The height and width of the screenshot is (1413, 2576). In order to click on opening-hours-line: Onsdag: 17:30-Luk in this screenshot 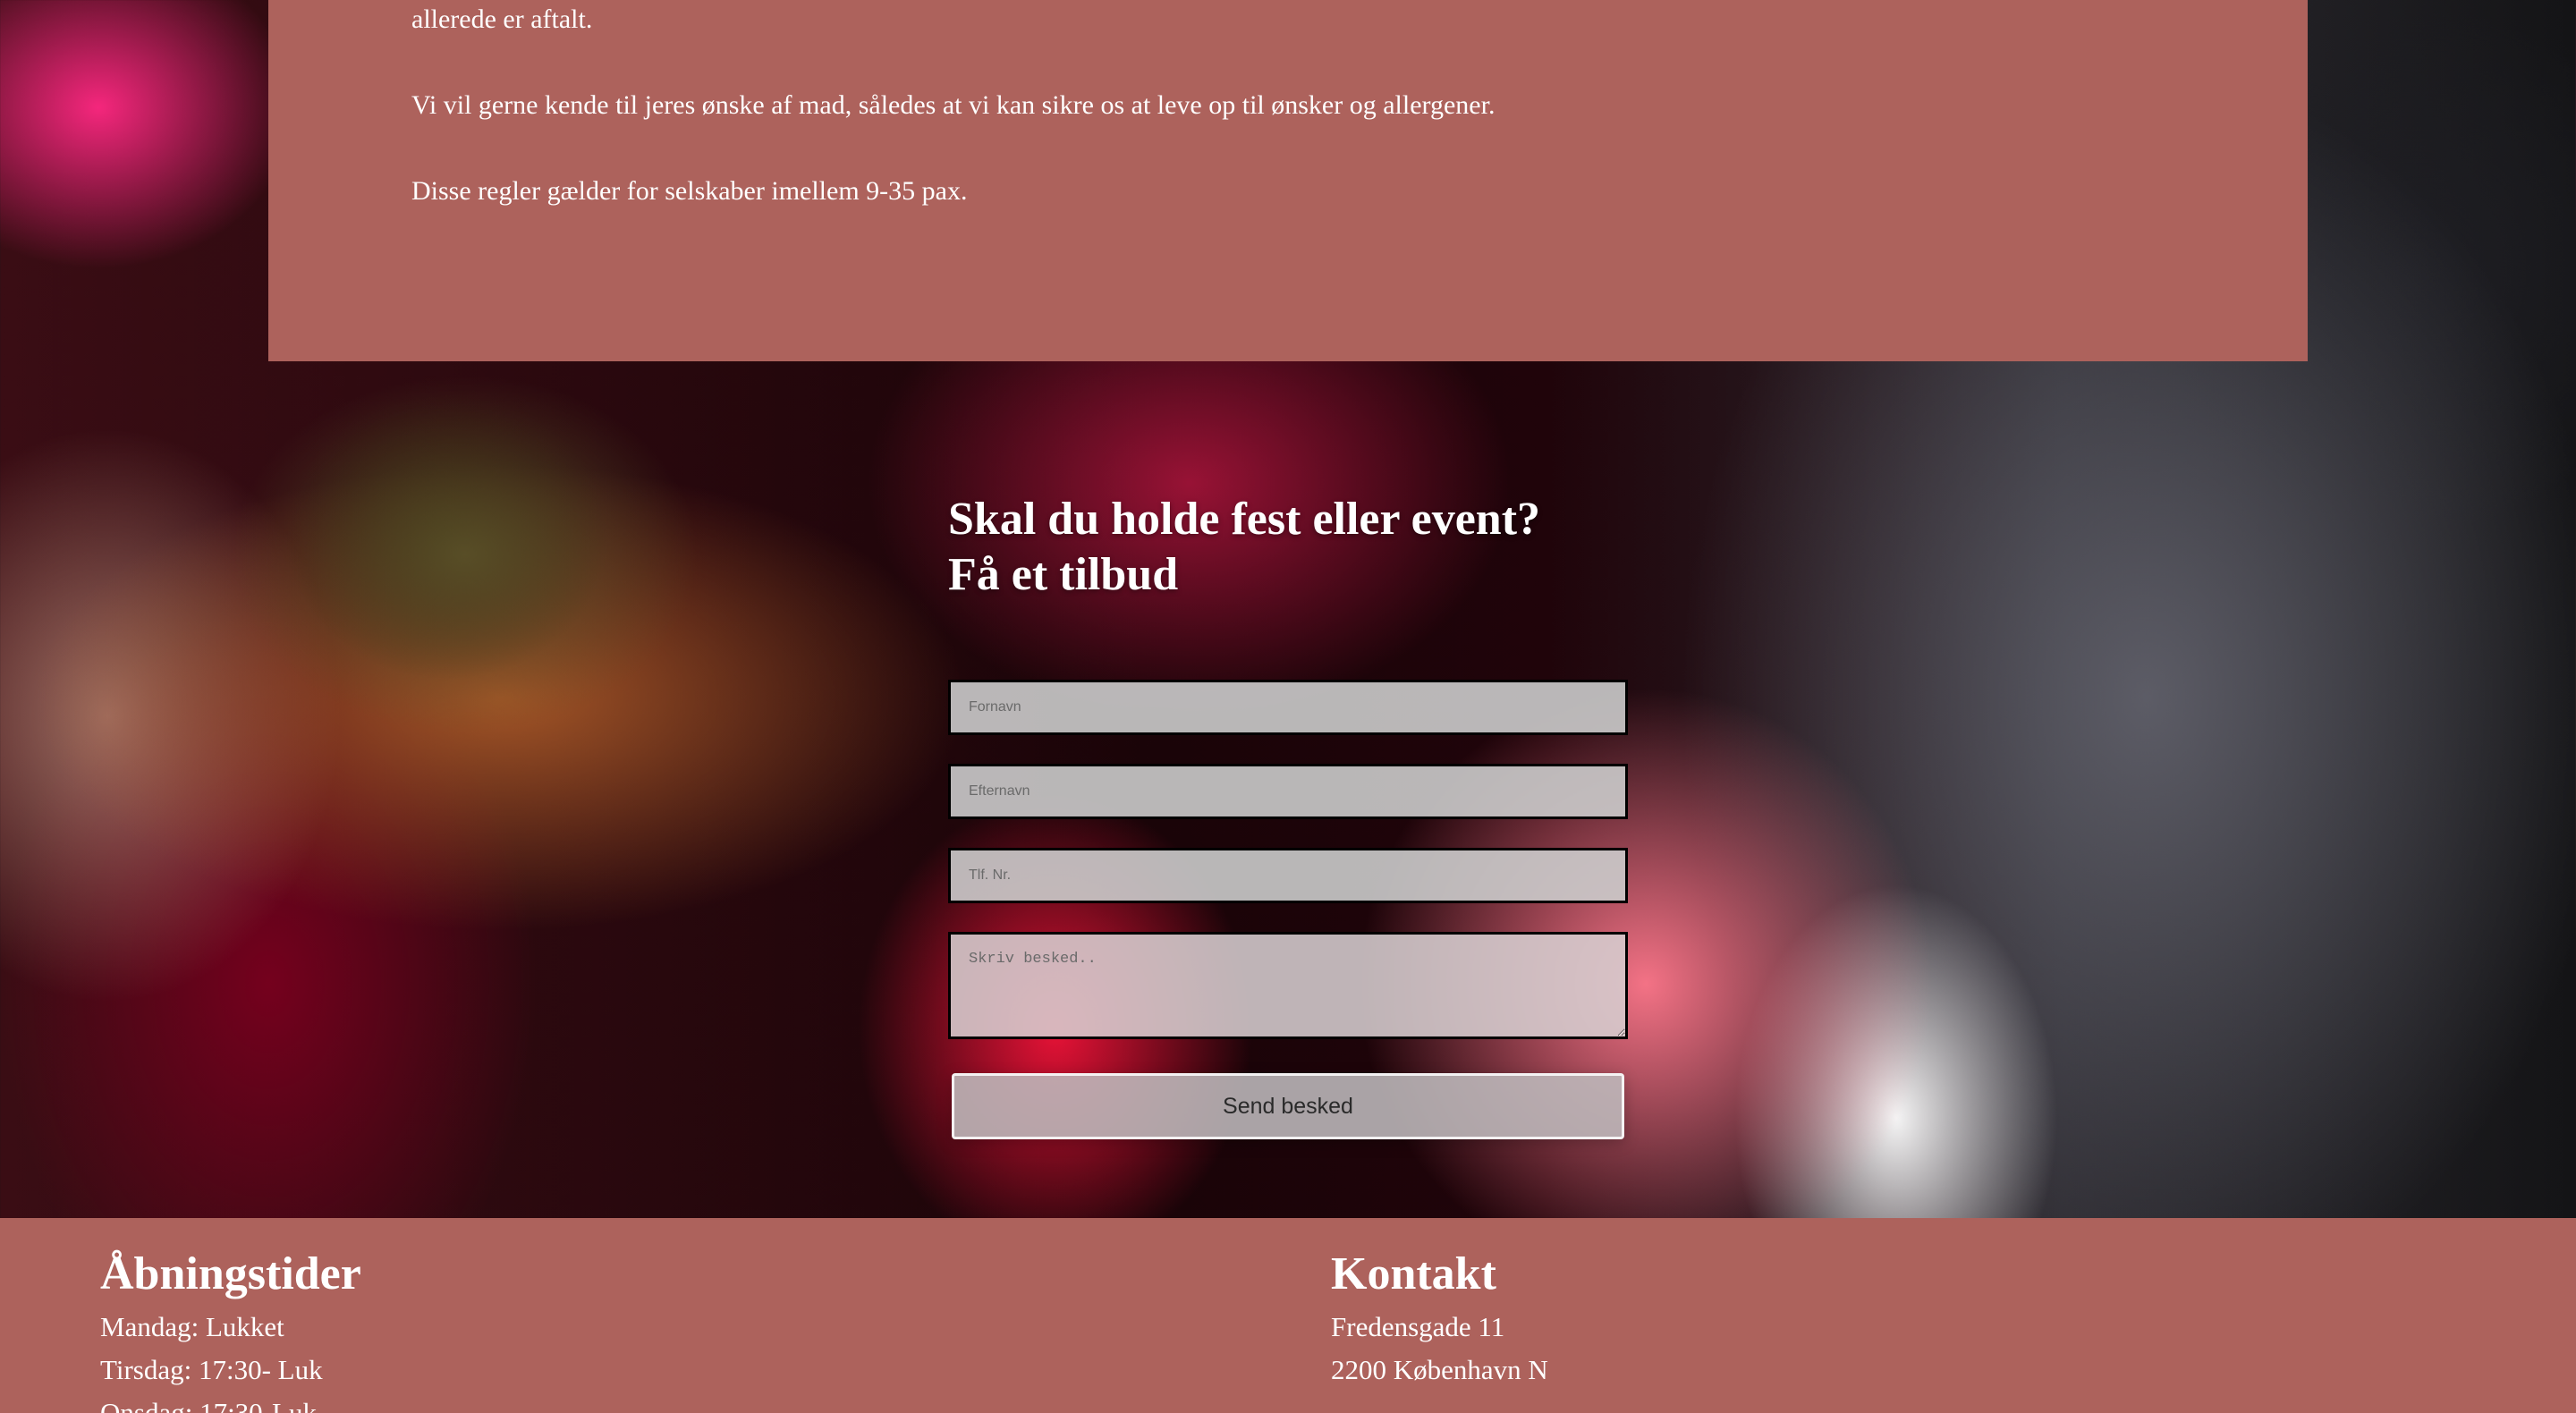, I will do `click(208, 1405)`.